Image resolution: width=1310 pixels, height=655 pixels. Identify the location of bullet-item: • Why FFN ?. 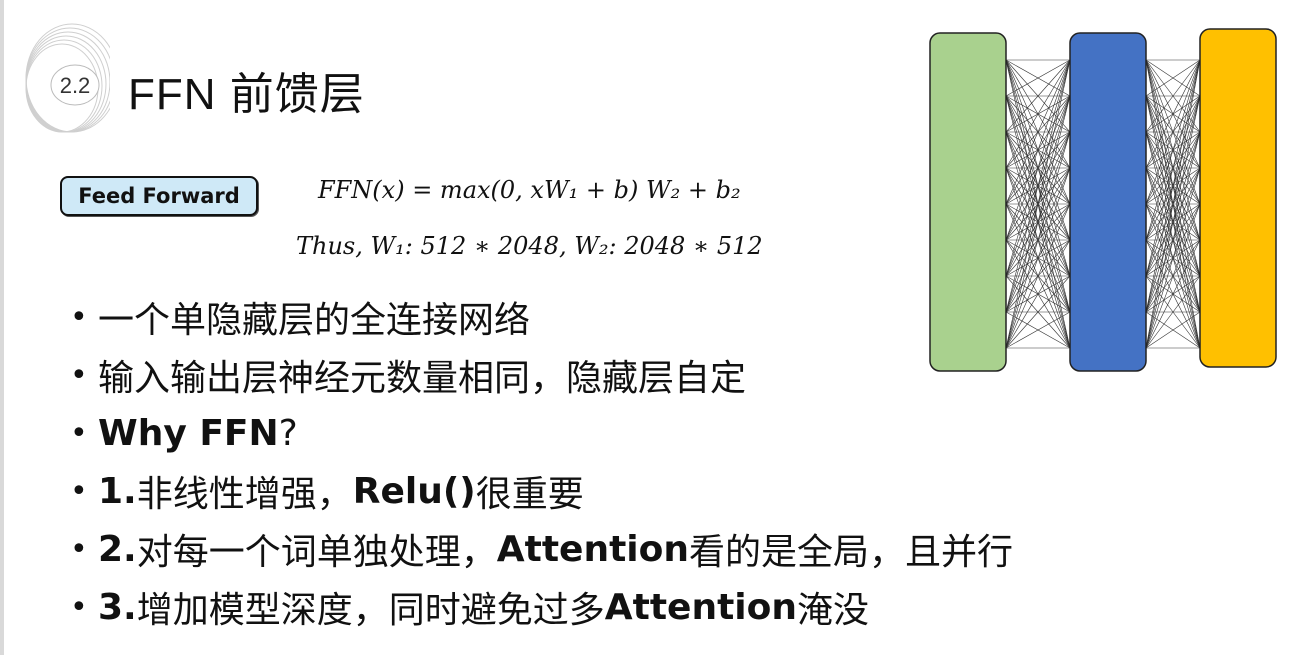
(541, 433).